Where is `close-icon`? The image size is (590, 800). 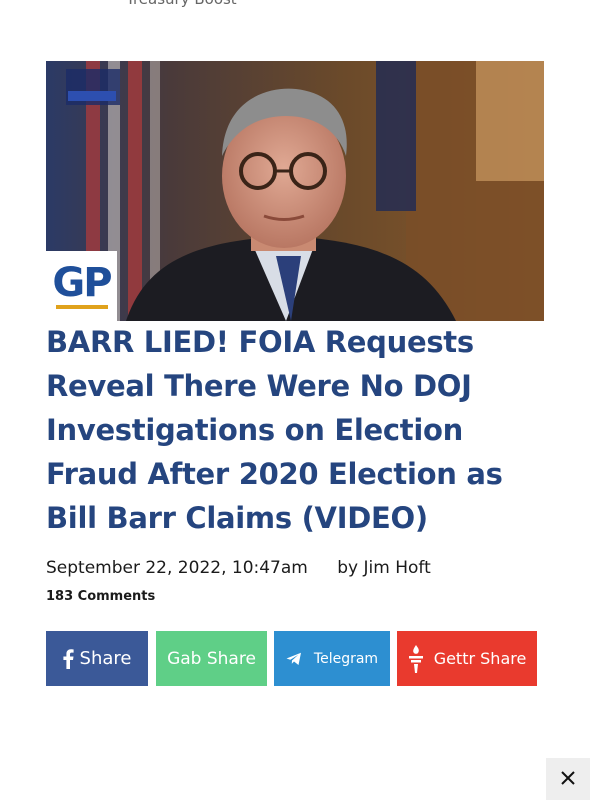
close-icon is located at coordinates (568, 779).